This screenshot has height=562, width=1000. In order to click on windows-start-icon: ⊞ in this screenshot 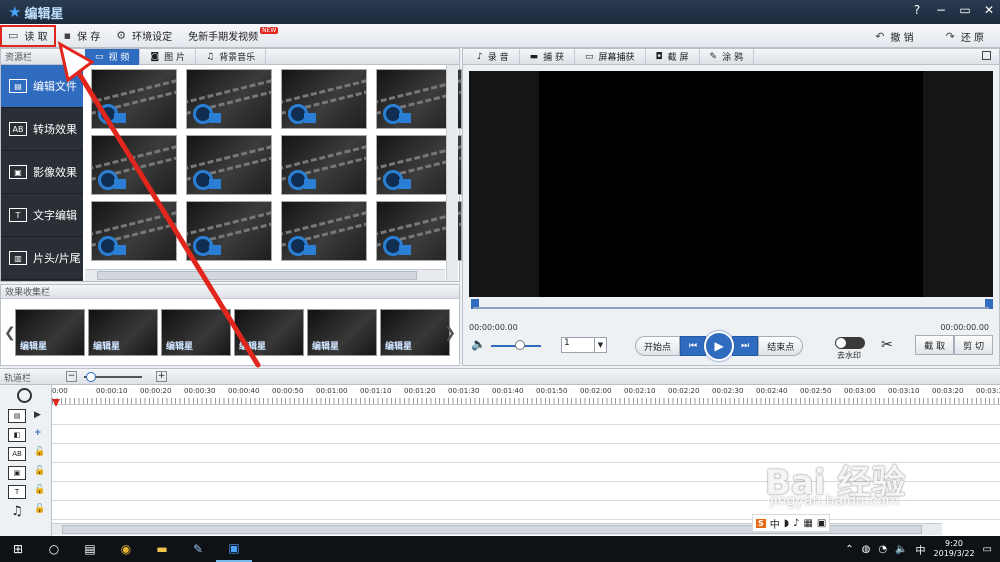, I will do `click(18, 549)`.